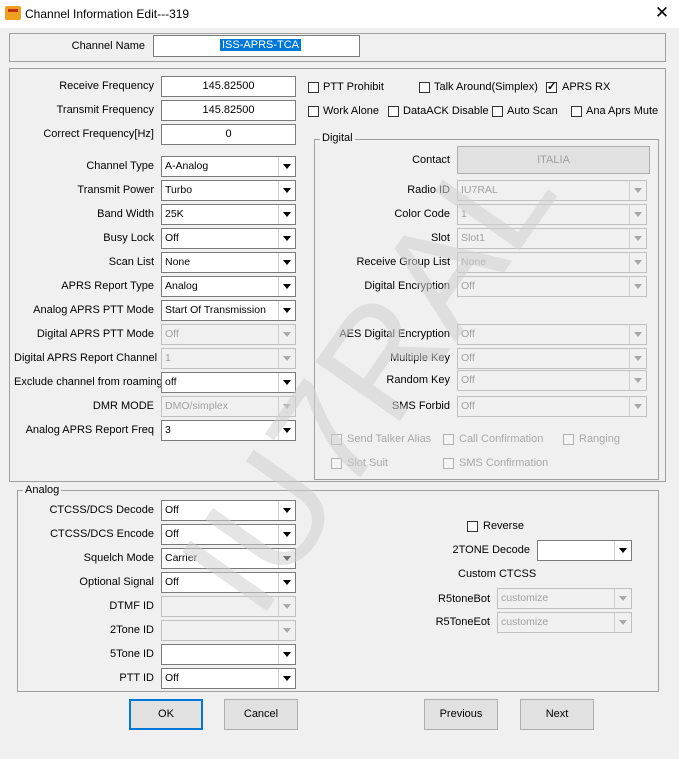 The height and width of the screenshot is (759, 679). Describe the element at coordinates (228, 382) in the screenshot. I see `exclude-roaming-select: off` at that location.